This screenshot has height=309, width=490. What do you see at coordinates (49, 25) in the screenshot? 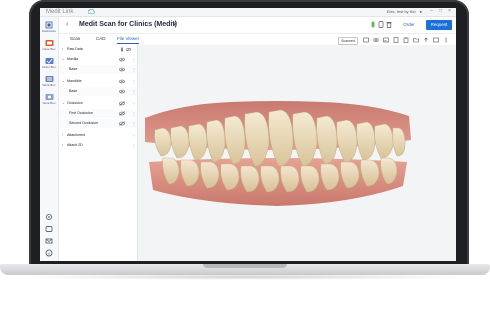
I see `dashboard-icon` at bounding box center [49, 25].